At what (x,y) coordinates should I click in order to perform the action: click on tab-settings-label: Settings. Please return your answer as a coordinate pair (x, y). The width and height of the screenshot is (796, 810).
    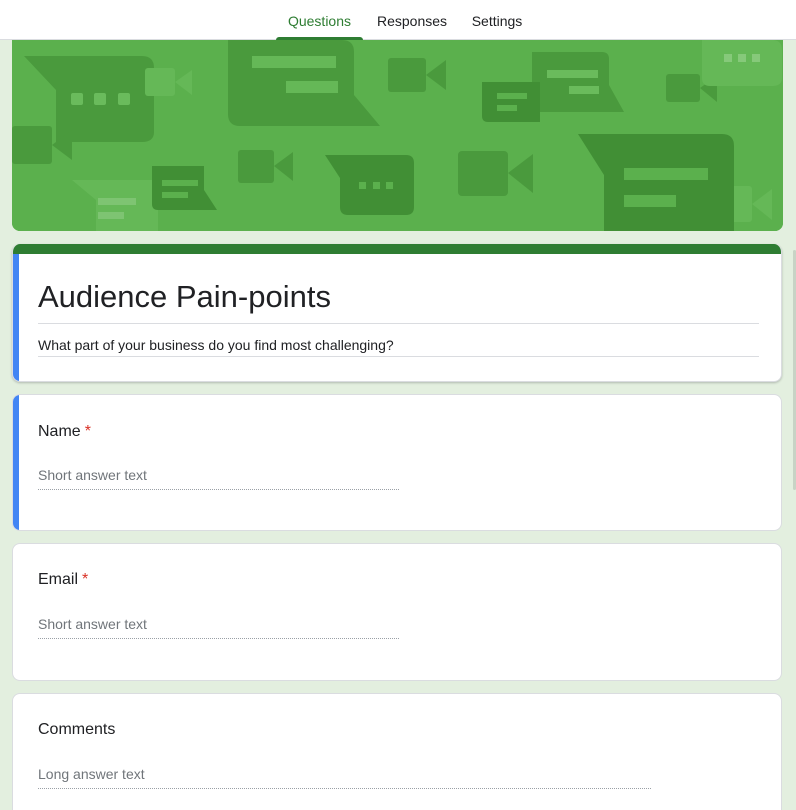
    Looking at the image, I should click on (497, 21).